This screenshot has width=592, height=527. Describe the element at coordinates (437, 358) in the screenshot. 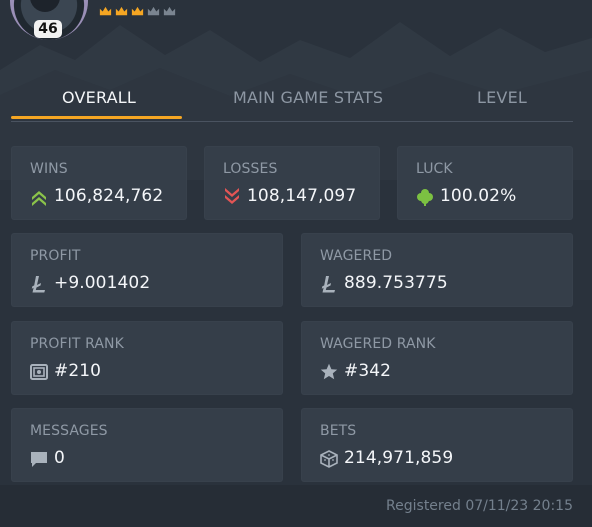

I see `stat-card-wagered-rank: WAGERED RANK #342` at that location.